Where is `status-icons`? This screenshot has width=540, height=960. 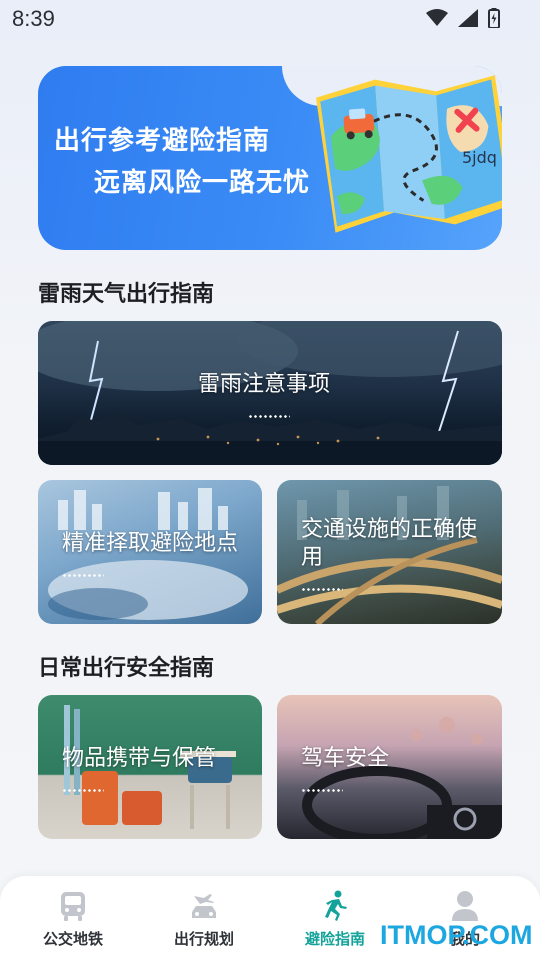 status-icons is located at coordinates (463, 18).